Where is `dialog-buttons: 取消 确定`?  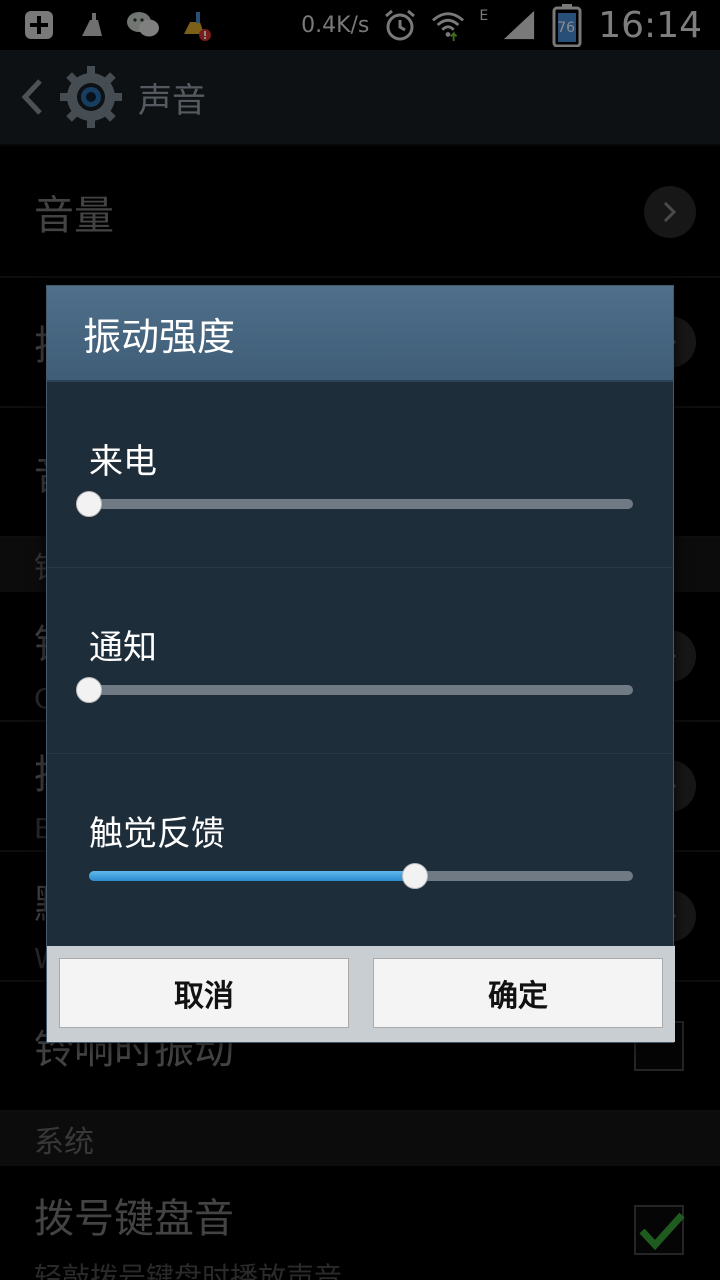 dialog-buttons: 取消 确定 is located at coordinates (361, 994).